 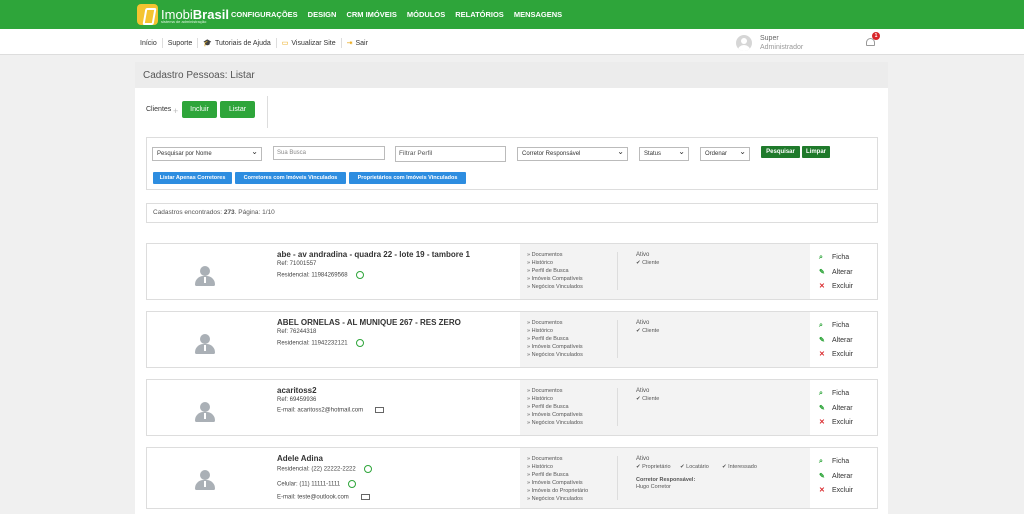 I want to click on link-suporte: Suporte, so click(x=180, y=43).